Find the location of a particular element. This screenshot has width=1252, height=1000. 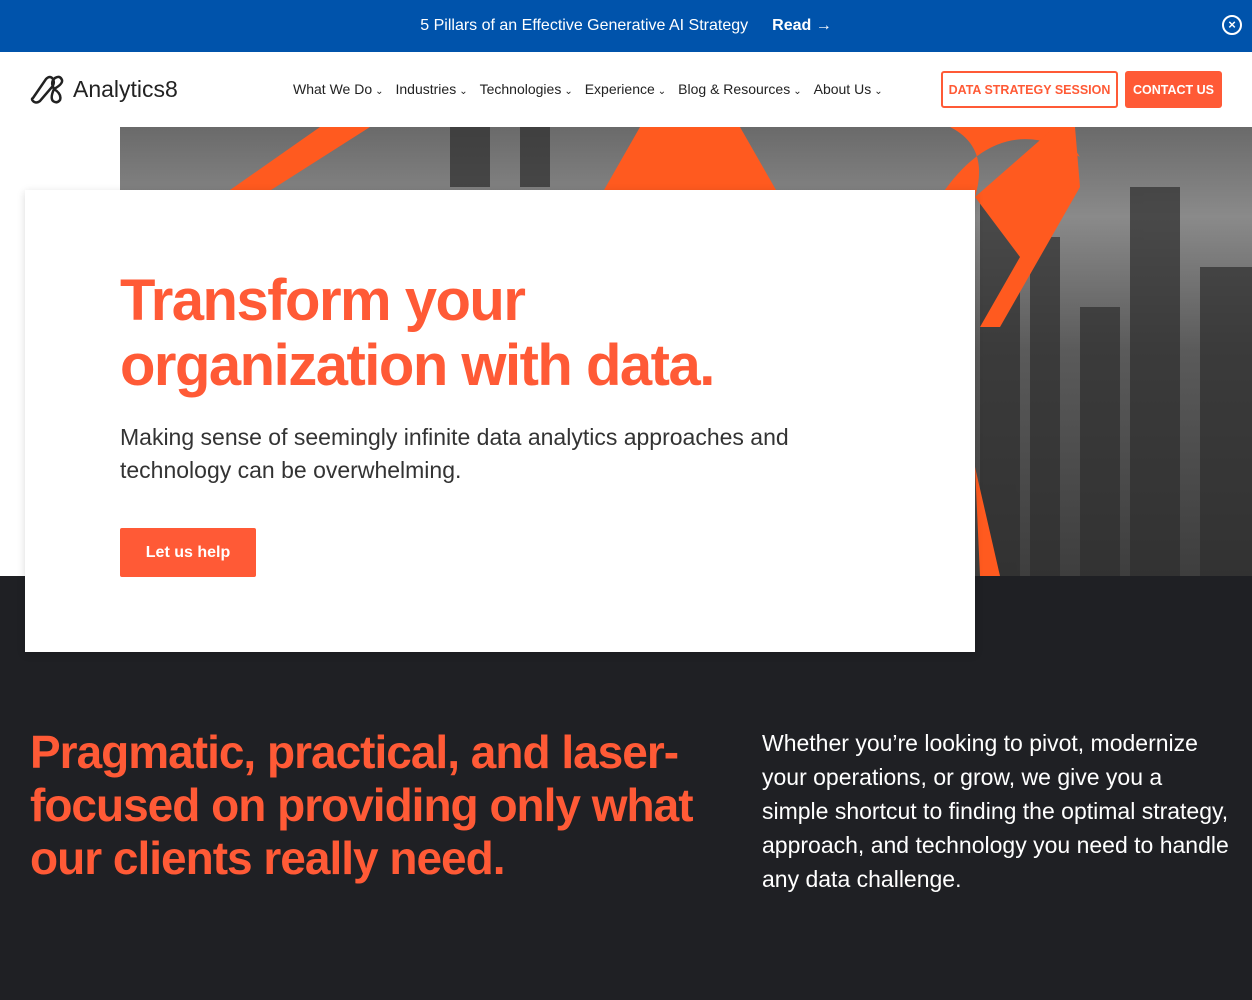

close-icon: × is located at coordinates (1232, 25).